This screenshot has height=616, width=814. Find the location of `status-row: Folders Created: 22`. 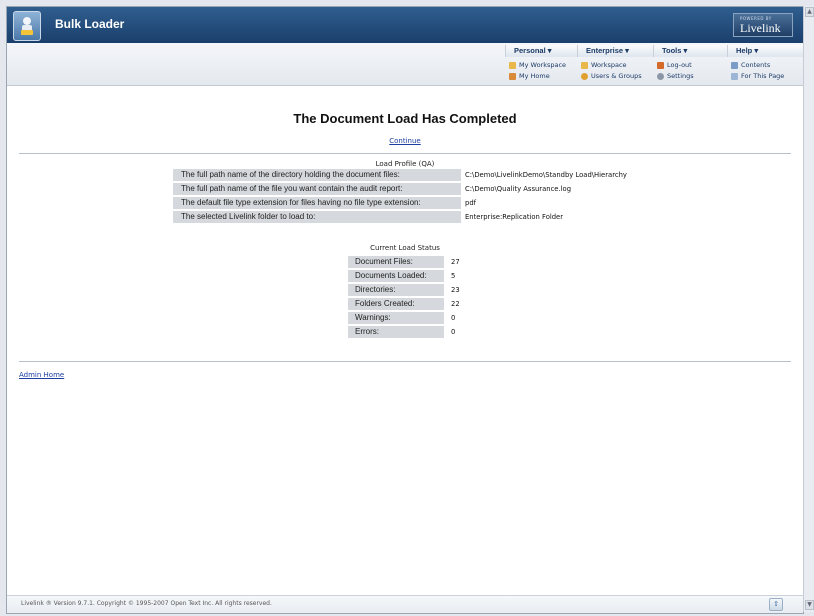

status-row: Folders Created: 22 is located at coordinates (404, 304).